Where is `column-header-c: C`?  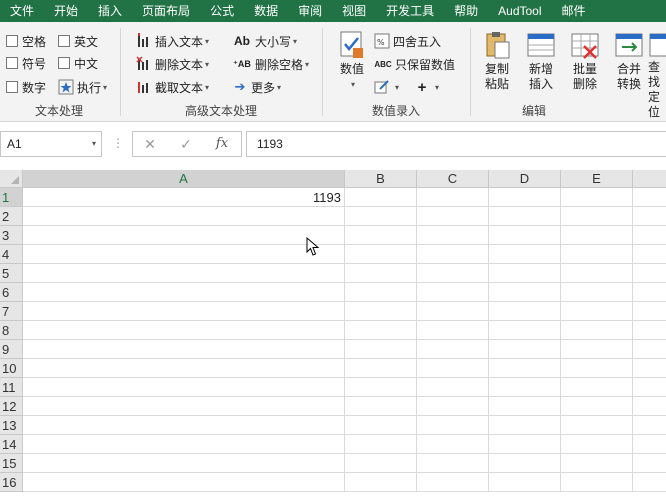 column-header-c: C is located at coordinates (453, 179).